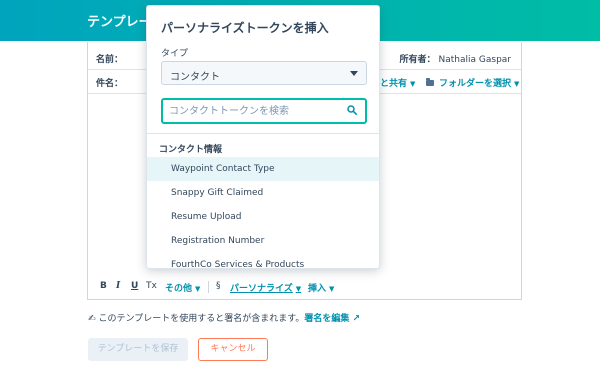 Image resolution: width=600 pixels, height=381 pixels. Describe the element at coordinates (110, 84) in the screenshot. I see `subject-label: 件名：` at that location.